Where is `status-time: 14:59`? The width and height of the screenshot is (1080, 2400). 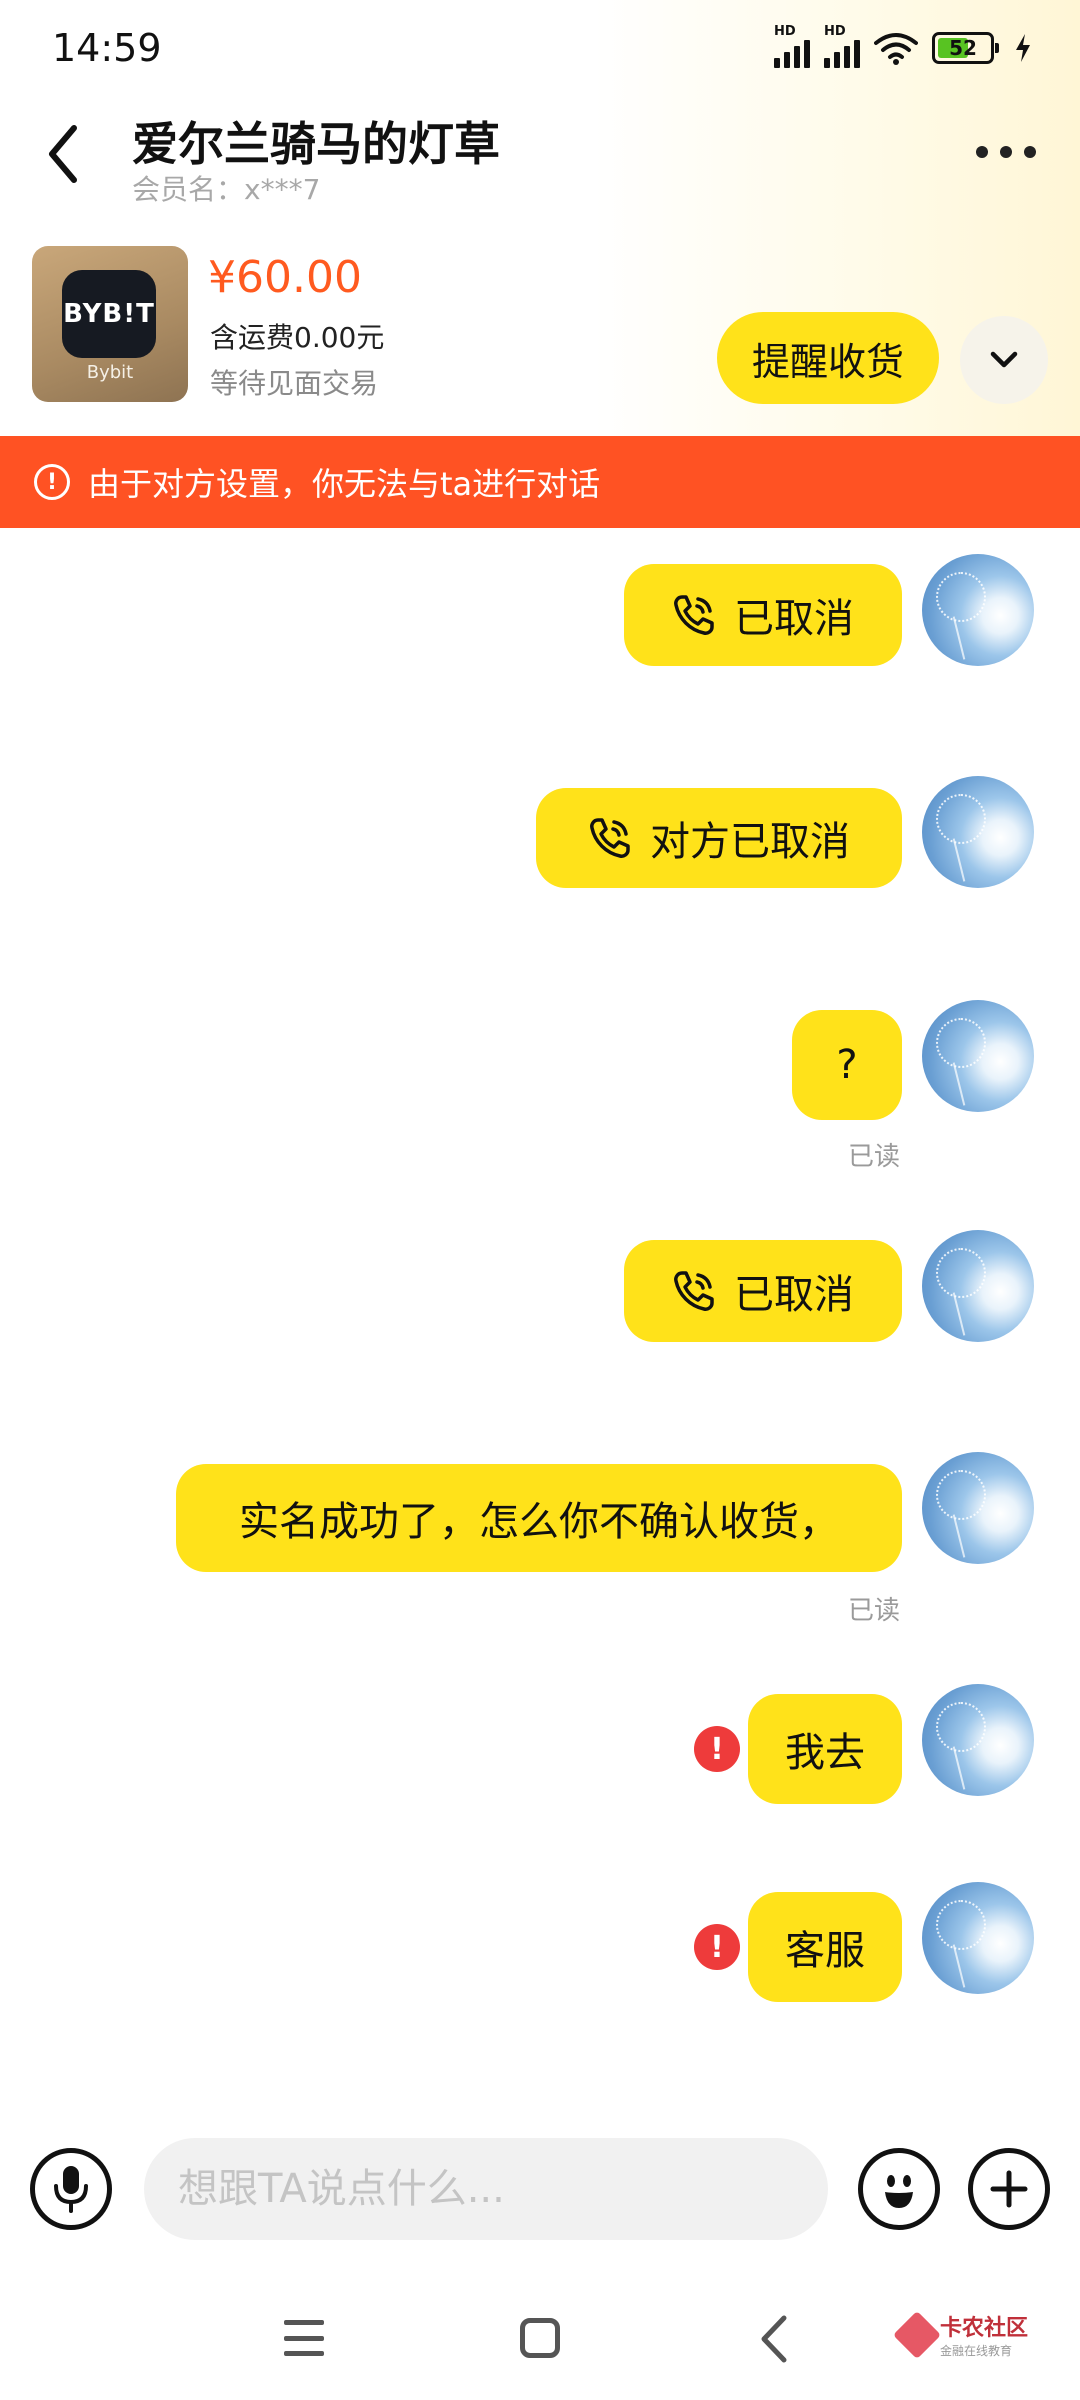
status-time: 14:59 is located at coordinates (107, 48).